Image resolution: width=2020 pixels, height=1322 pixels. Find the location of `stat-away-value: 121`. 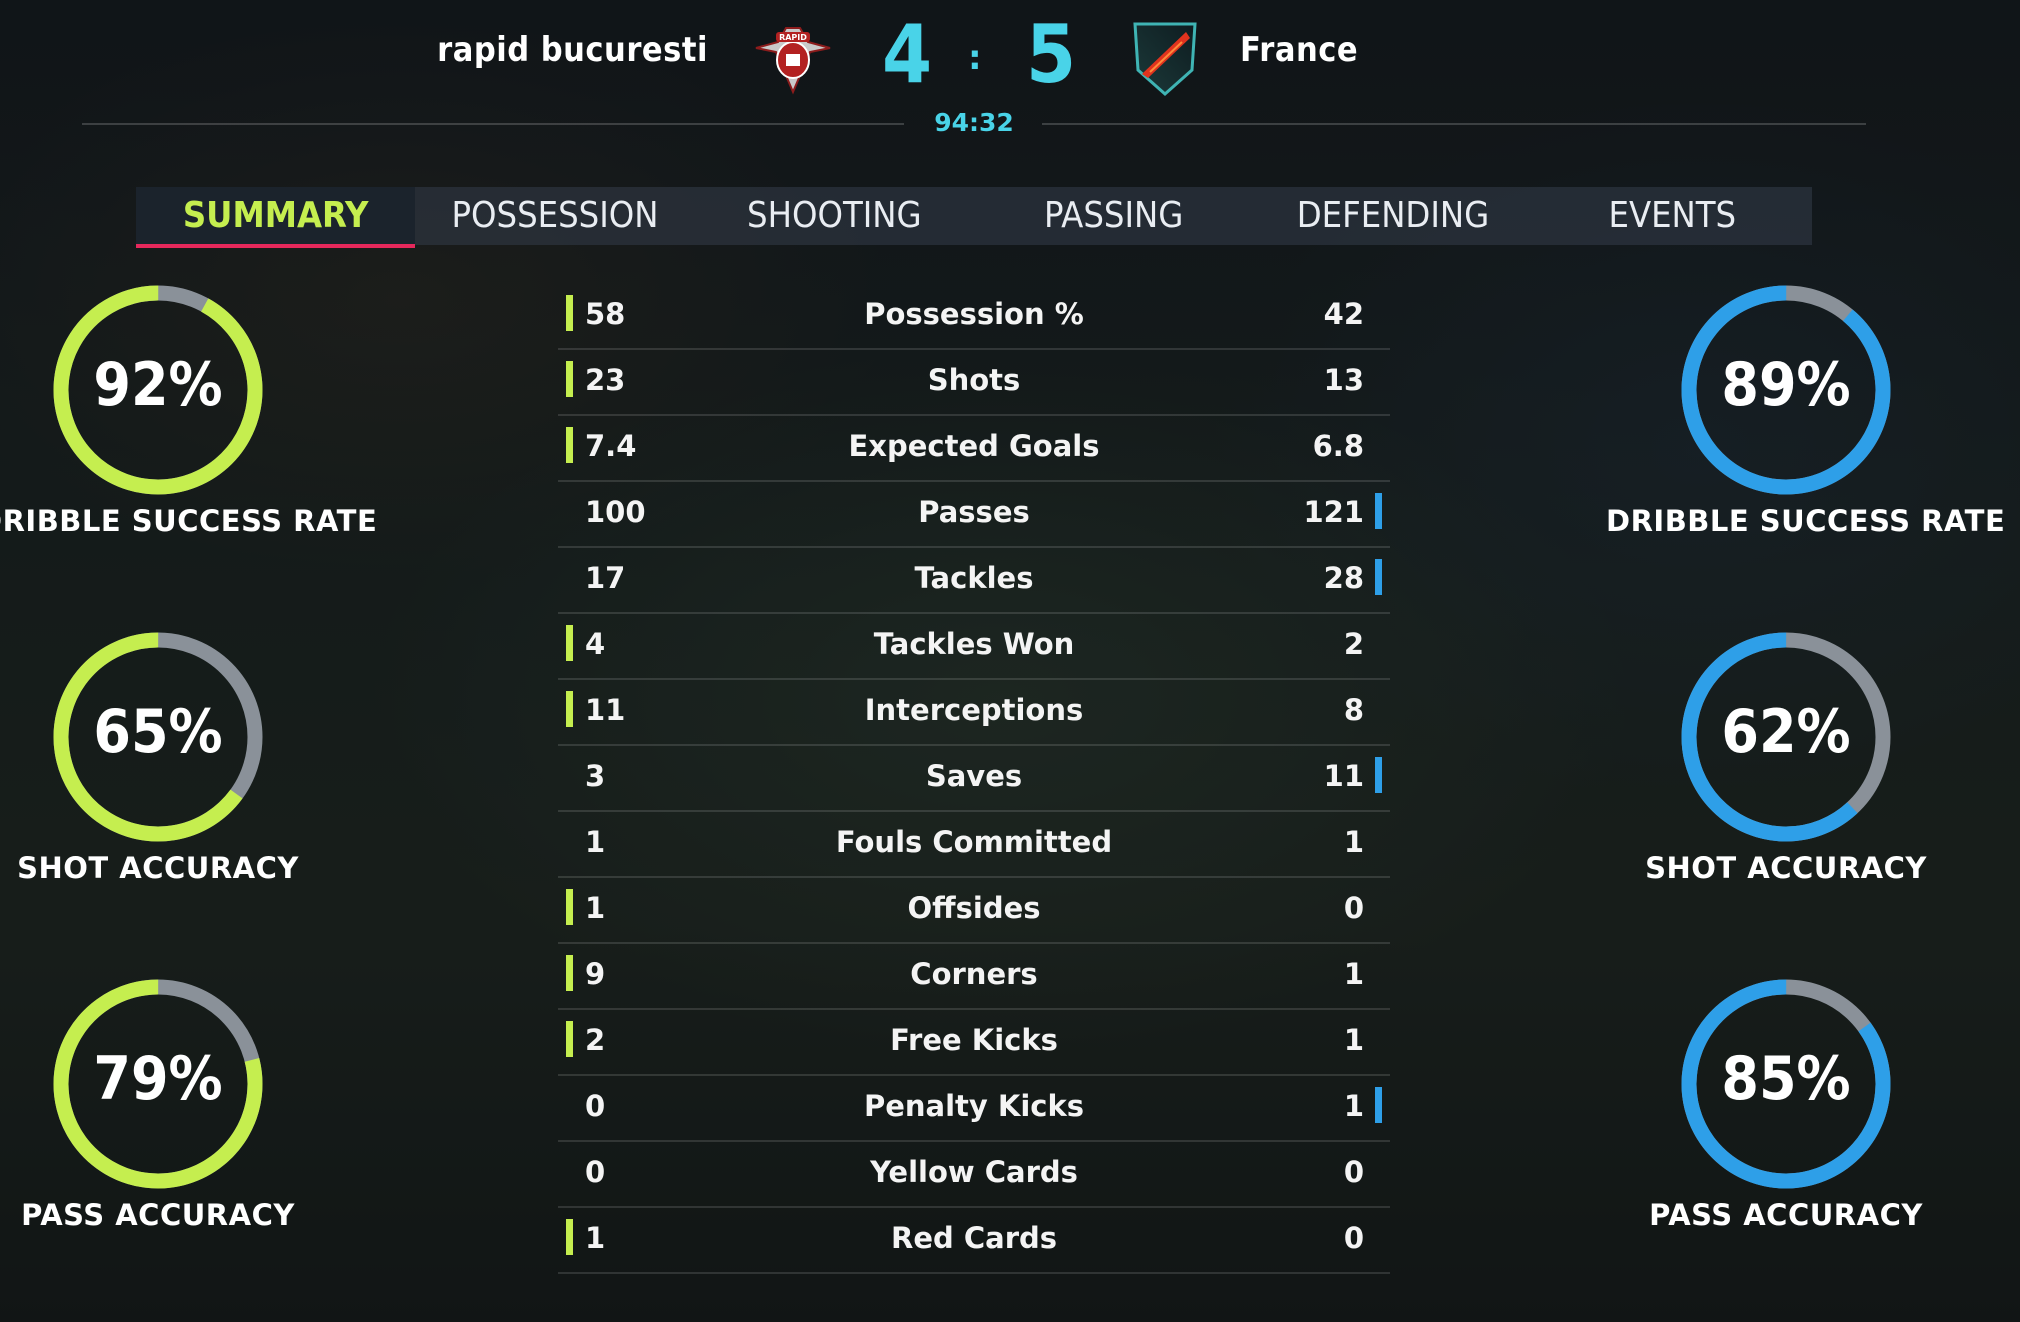

stat-away-value: 121 is located at coordinates (1333, 512).